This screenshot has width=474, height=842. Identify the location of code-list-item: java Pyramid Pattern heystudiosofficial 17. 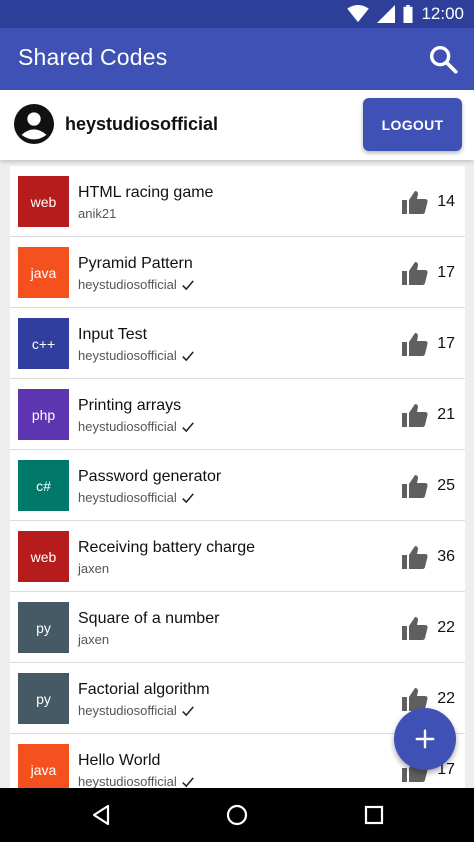
(237, 272).